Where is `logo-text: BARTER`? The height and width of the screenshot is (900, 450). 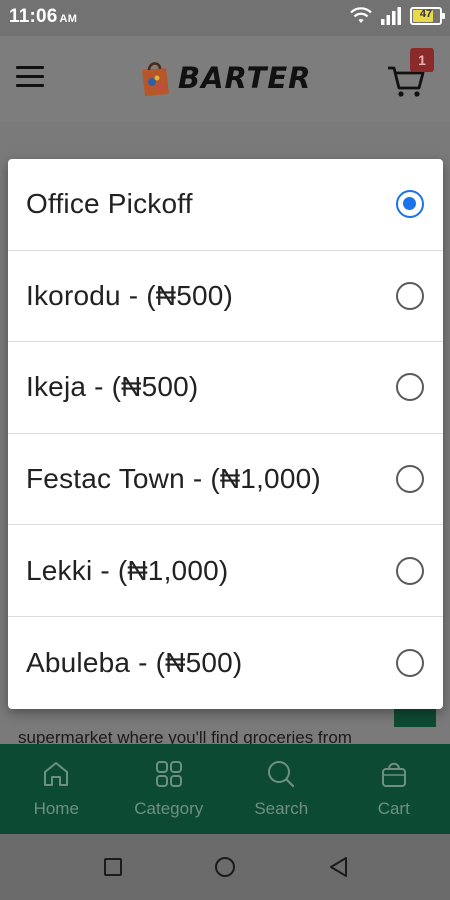 logo-text: BARTER is located at coordinates (245, 78).